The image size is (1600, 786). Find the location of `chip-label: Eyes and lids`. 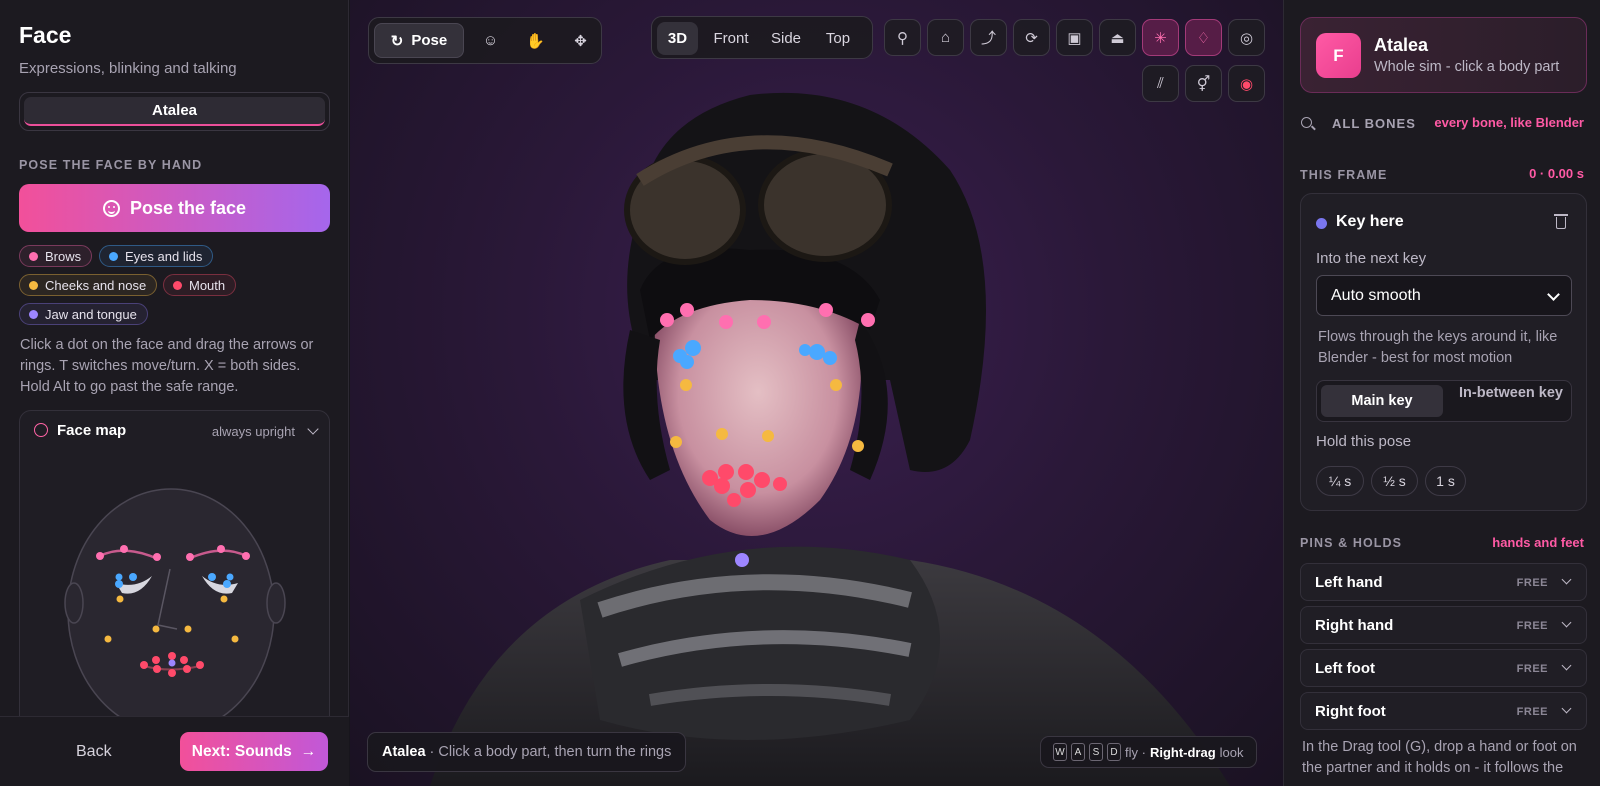

chip-label: Eyes and lids is located at coordinates (164, 256).